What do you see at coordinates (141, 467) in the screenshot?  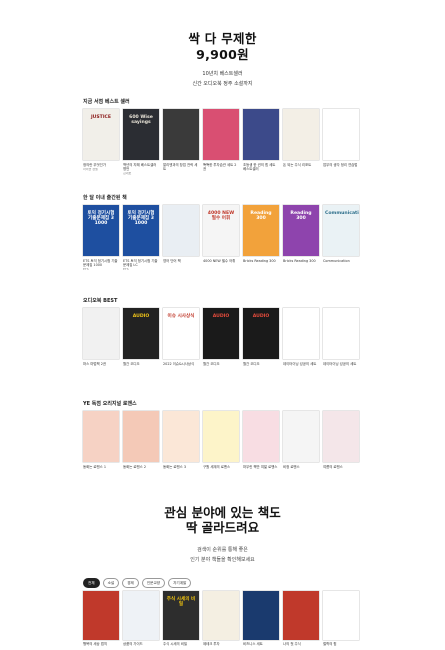 I see `book-title: 동화는 로맨스 2` at bounding box center [141, 467].